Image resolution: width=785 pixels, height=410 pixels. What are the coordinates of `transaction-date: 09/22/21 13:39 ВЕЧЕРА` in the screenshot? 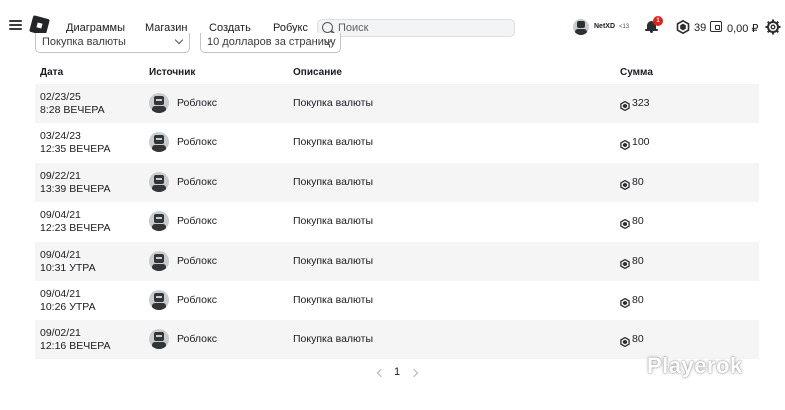 It's located at (75, 183).